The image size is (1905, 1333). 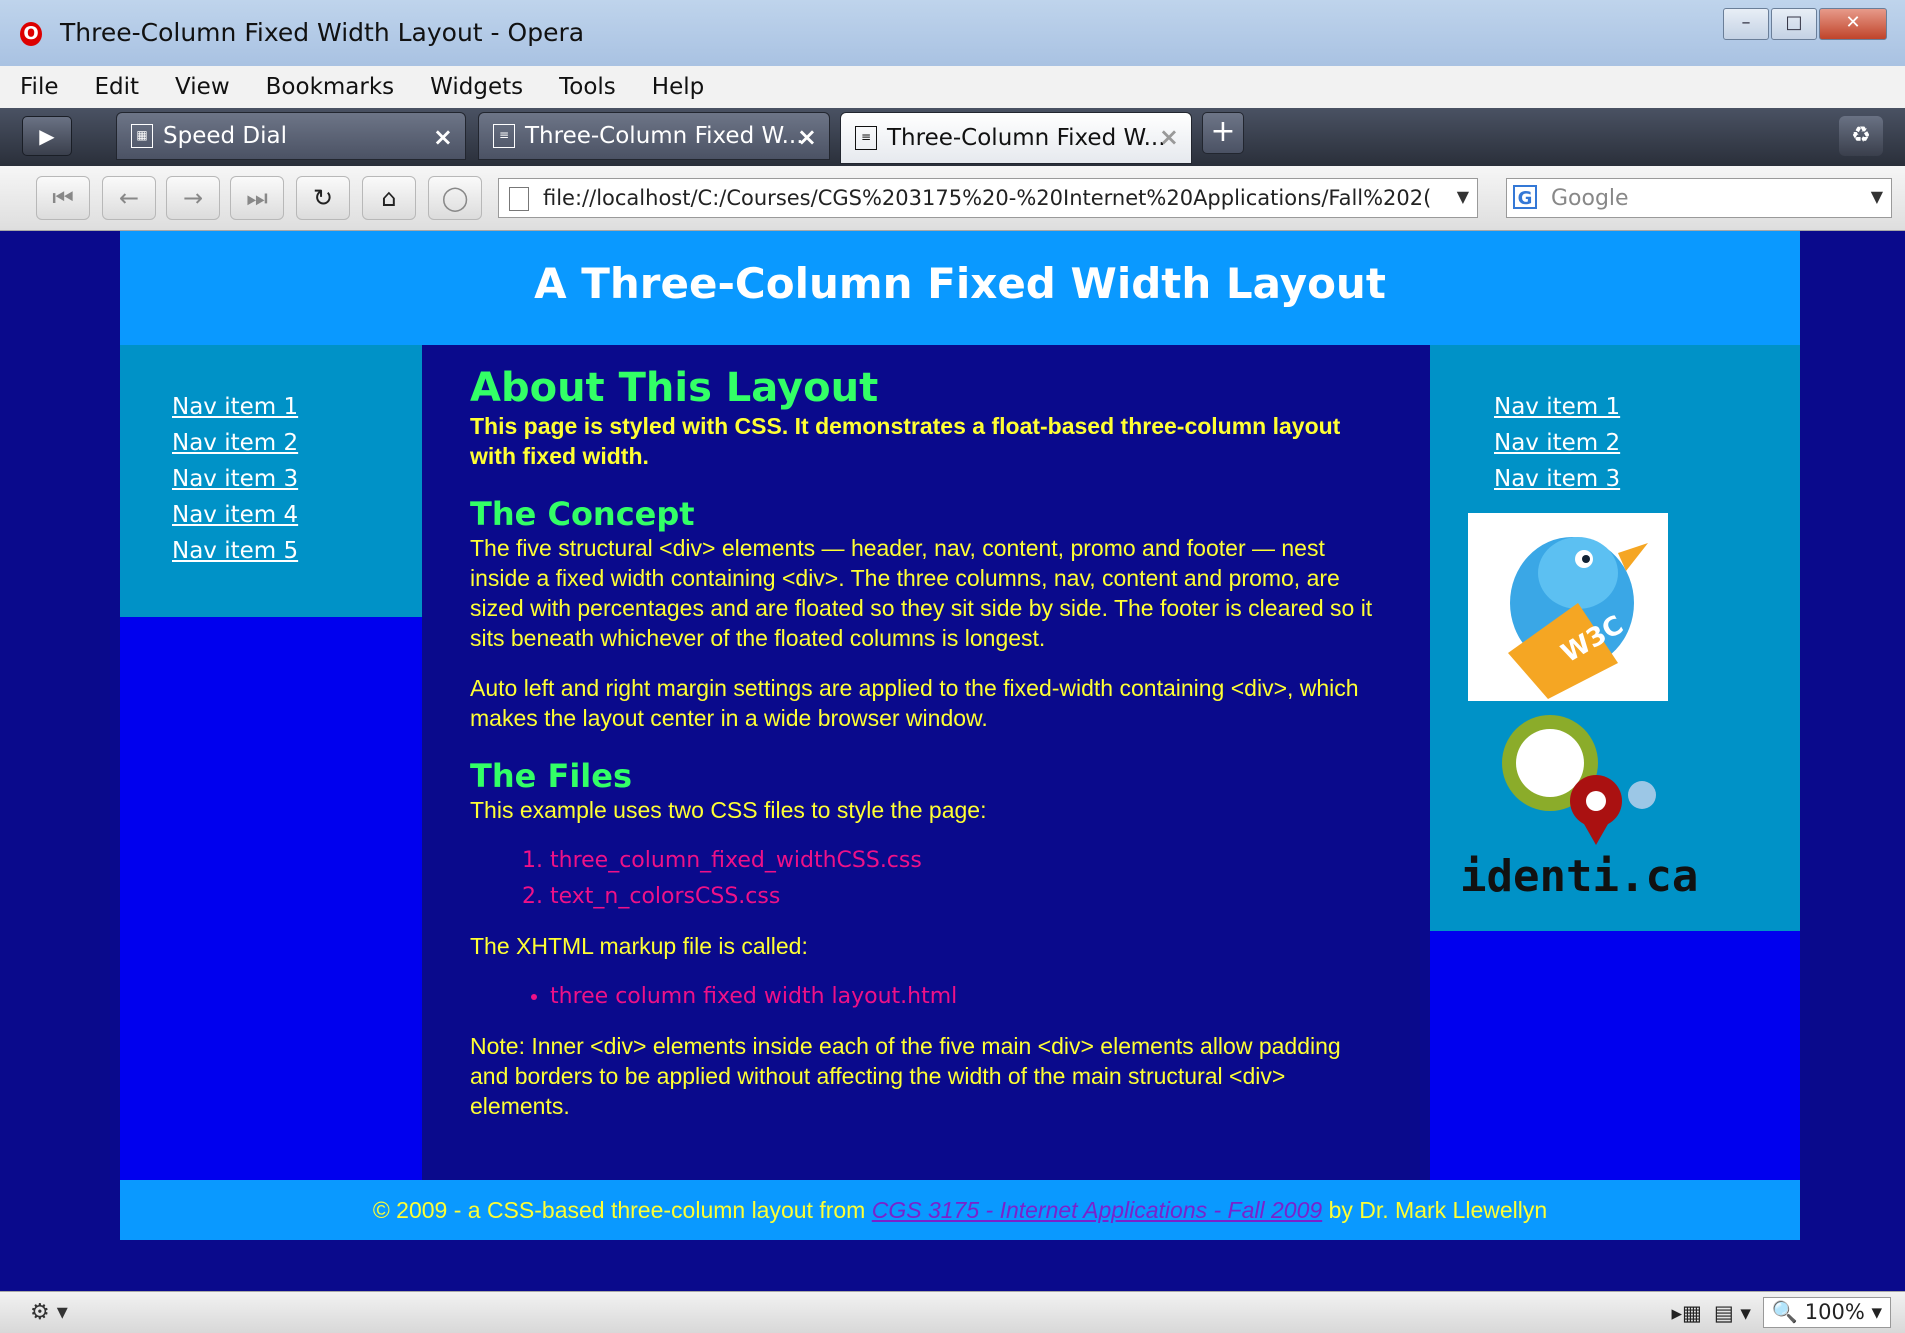 I want to click on opera-logo-icon: O, so click(x=31, y=34).